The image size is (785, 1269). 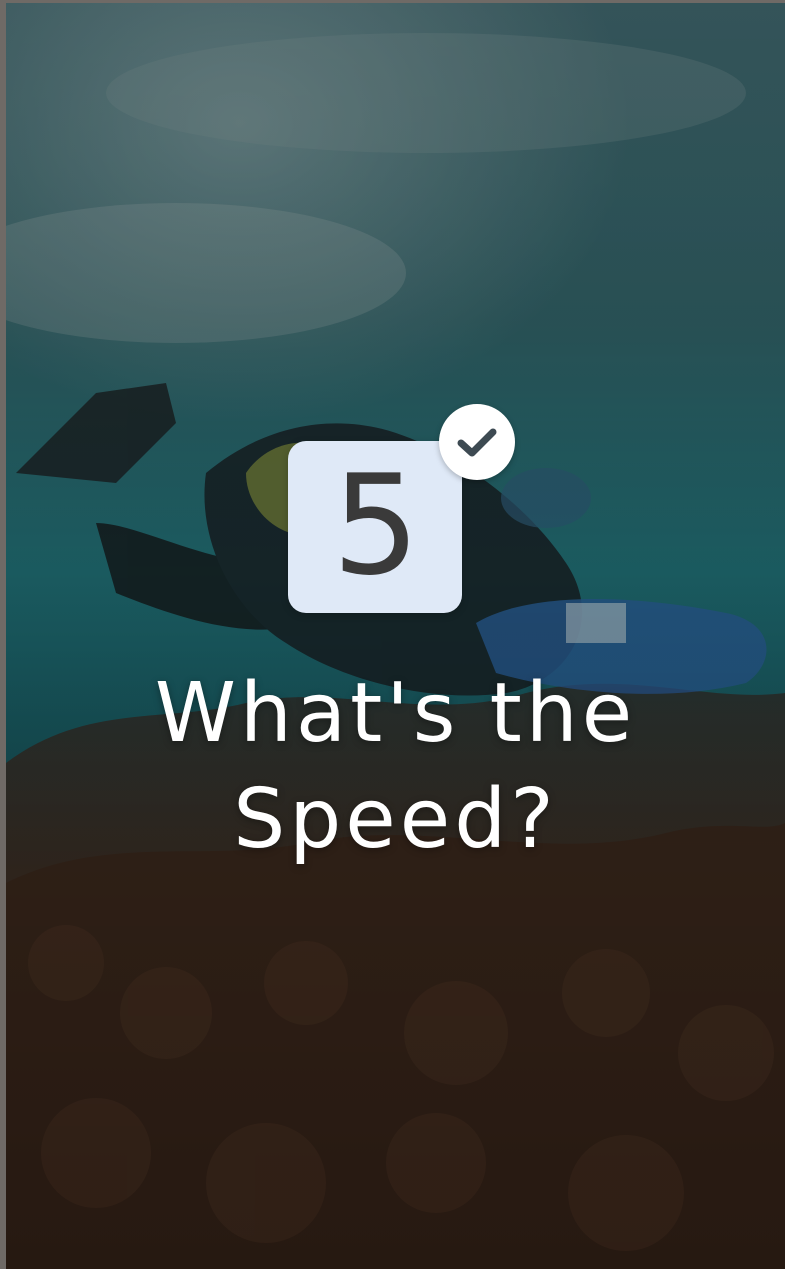 I want to click on step-number: 5, so click(x=376, y=525).